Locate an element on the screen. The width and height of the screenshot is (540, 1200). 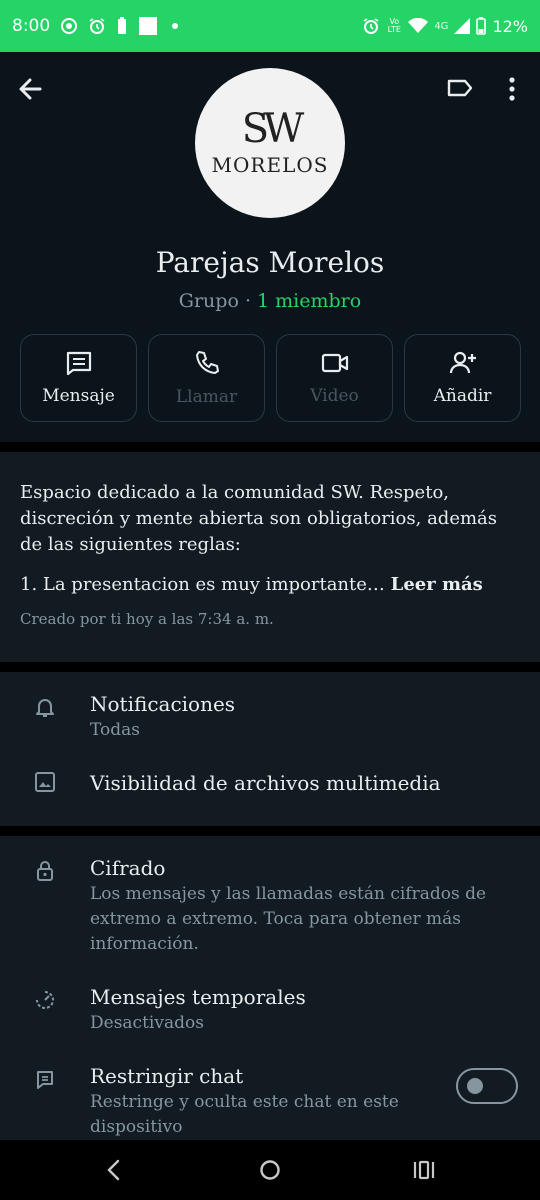
chat-lock-icon is located at coordinates (45, 1080).